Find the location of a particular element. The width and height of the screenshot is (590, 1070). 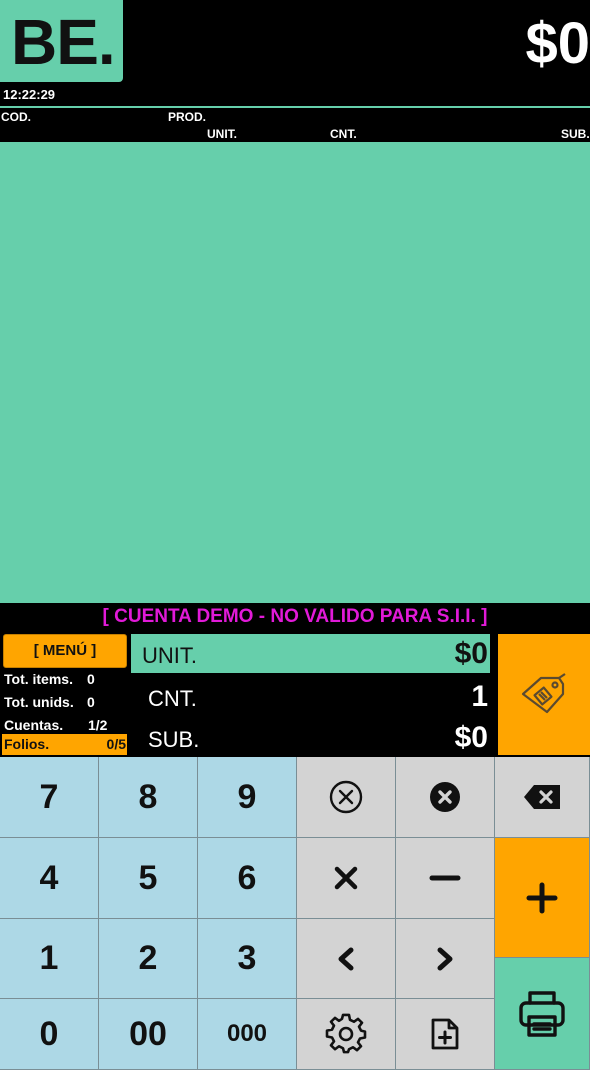

key-2: 2 is located at coordinates (148, 959).